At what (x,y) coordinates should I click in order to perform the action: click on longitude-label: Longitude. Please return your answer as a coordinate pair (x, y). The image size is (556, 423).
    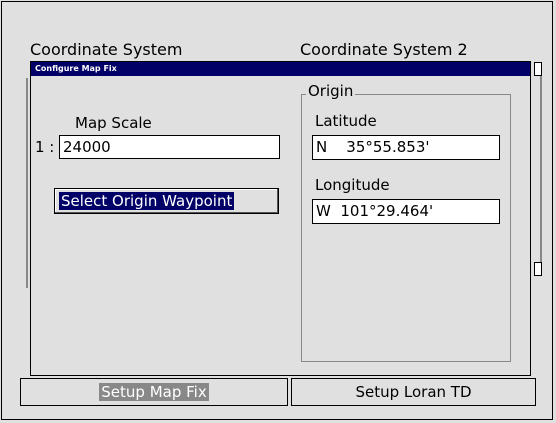
    Looking at the image, I should click on (352, 185).